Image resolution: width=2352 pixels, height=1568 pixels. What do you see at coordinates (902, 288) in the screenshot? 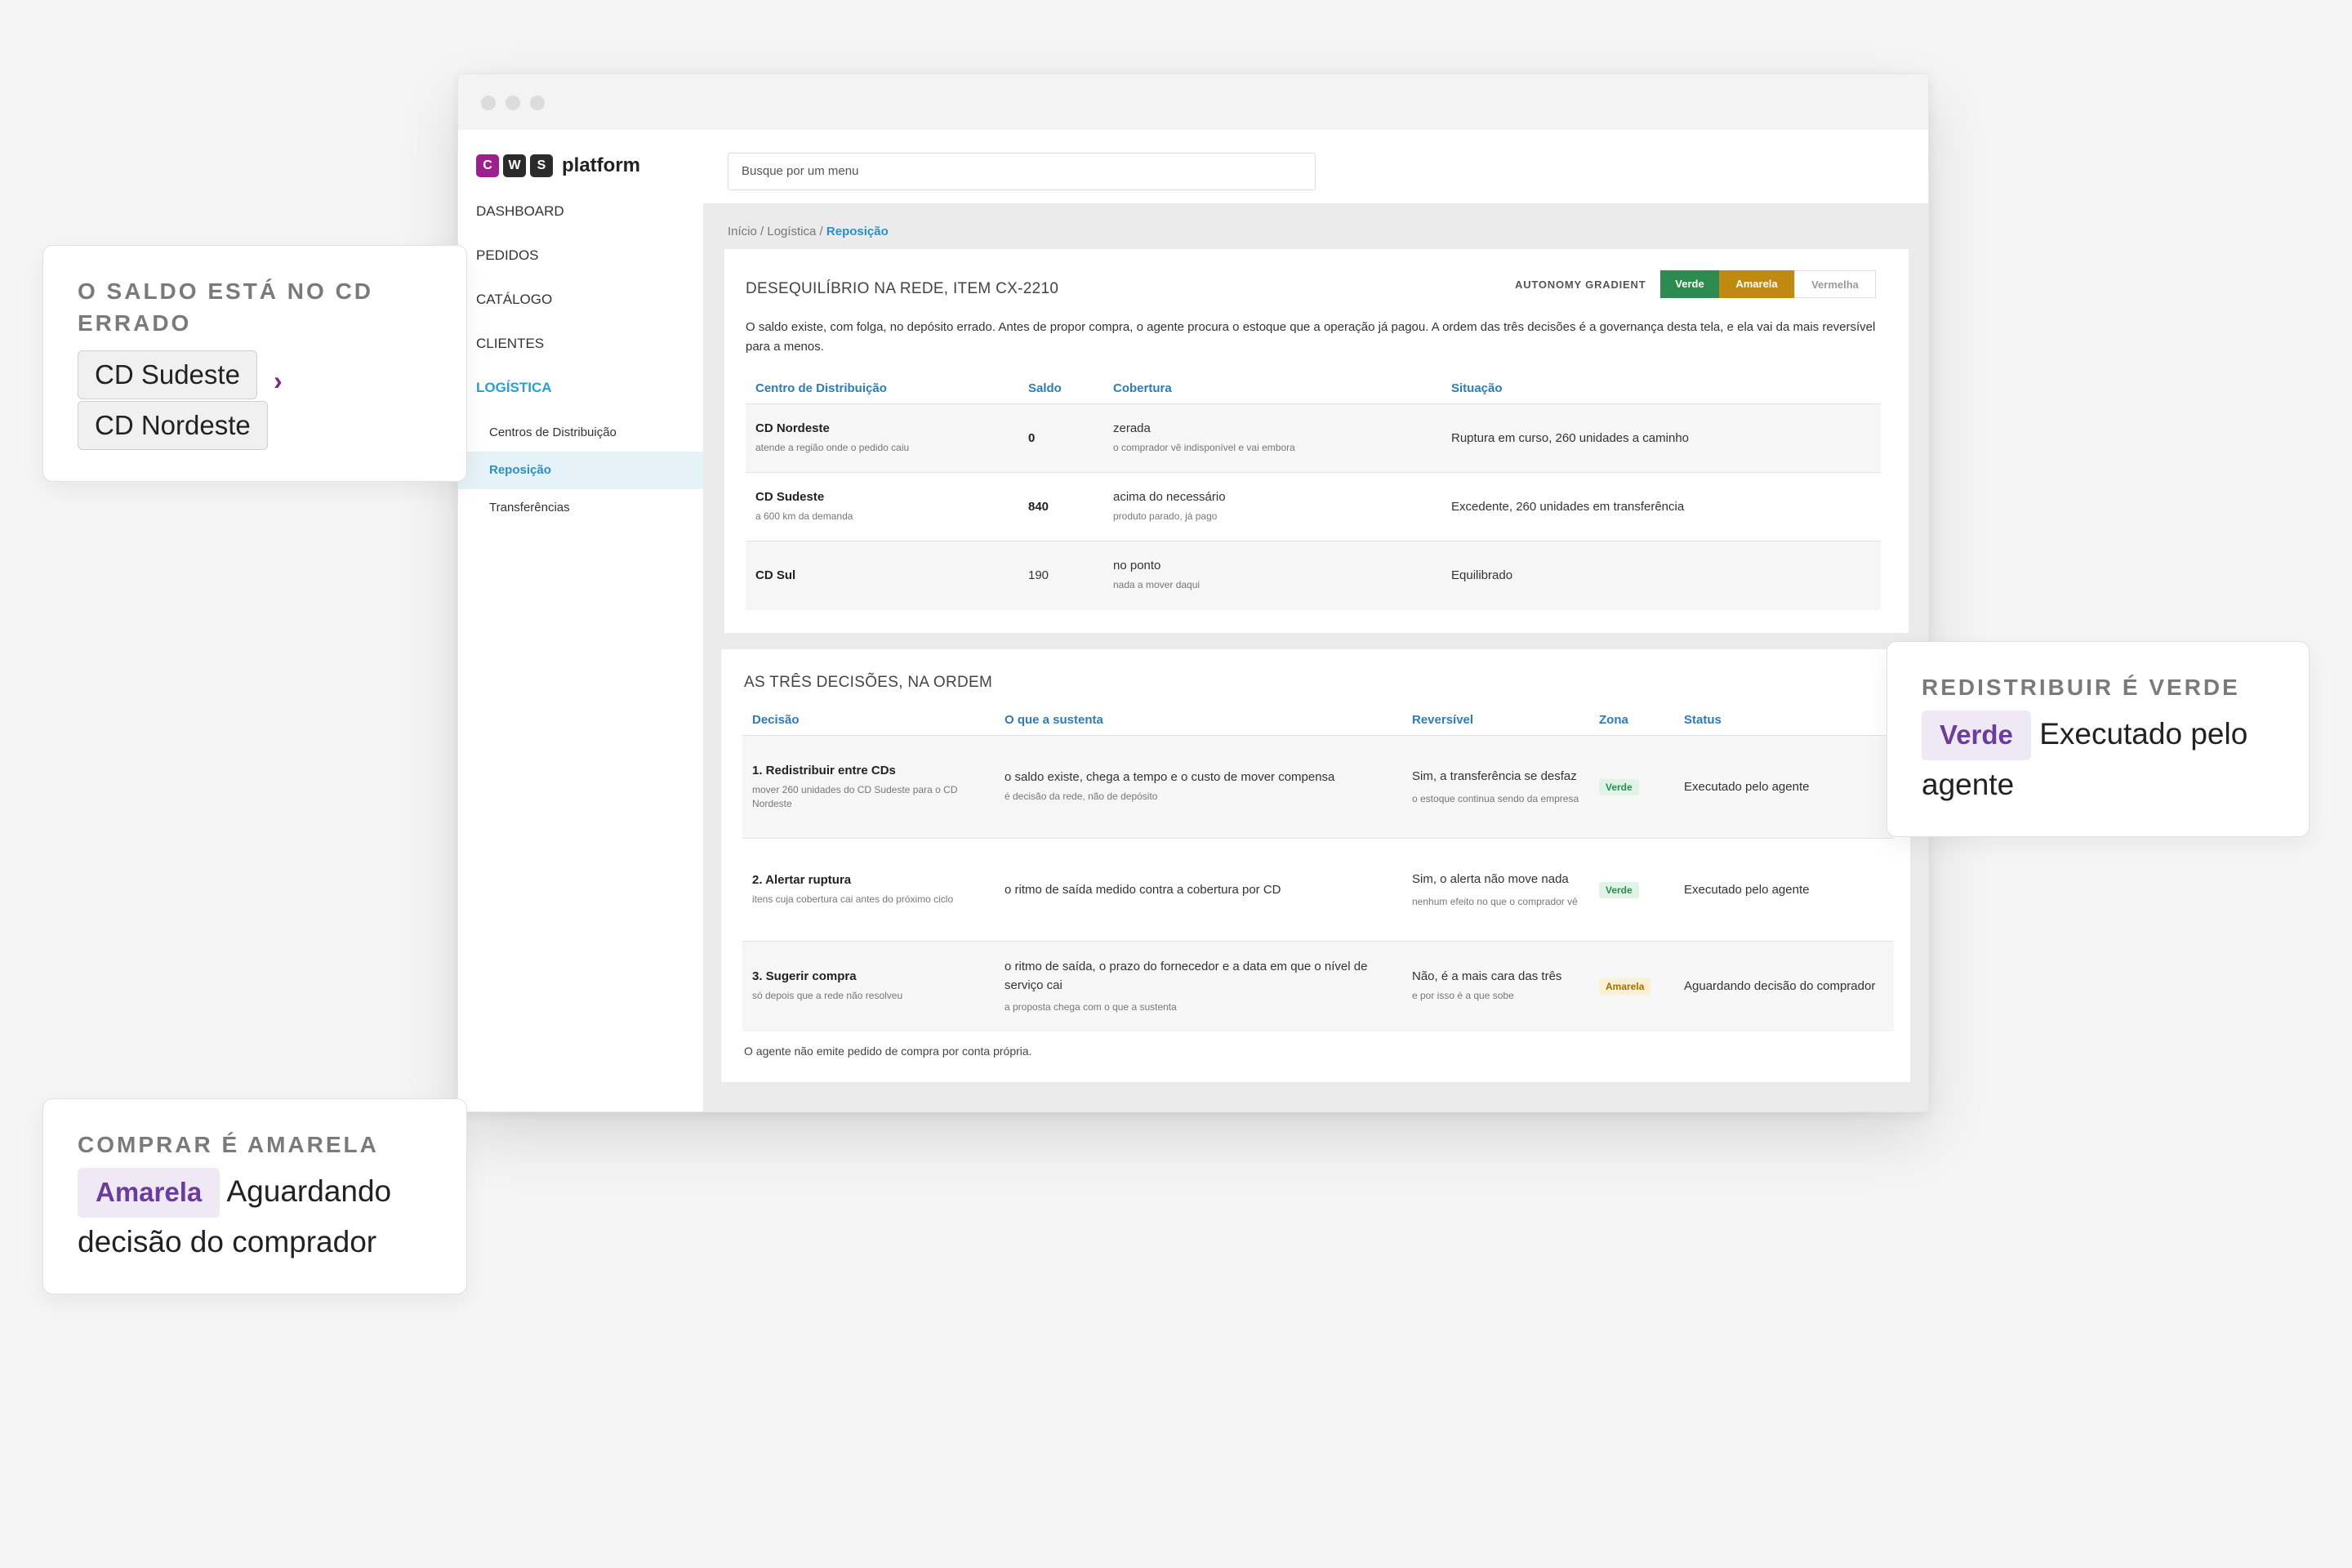
I see `imbalance-title: DESEQUILÍBRIO NA REDE, ITEM CX-2210` at bounding box center [902, 288].